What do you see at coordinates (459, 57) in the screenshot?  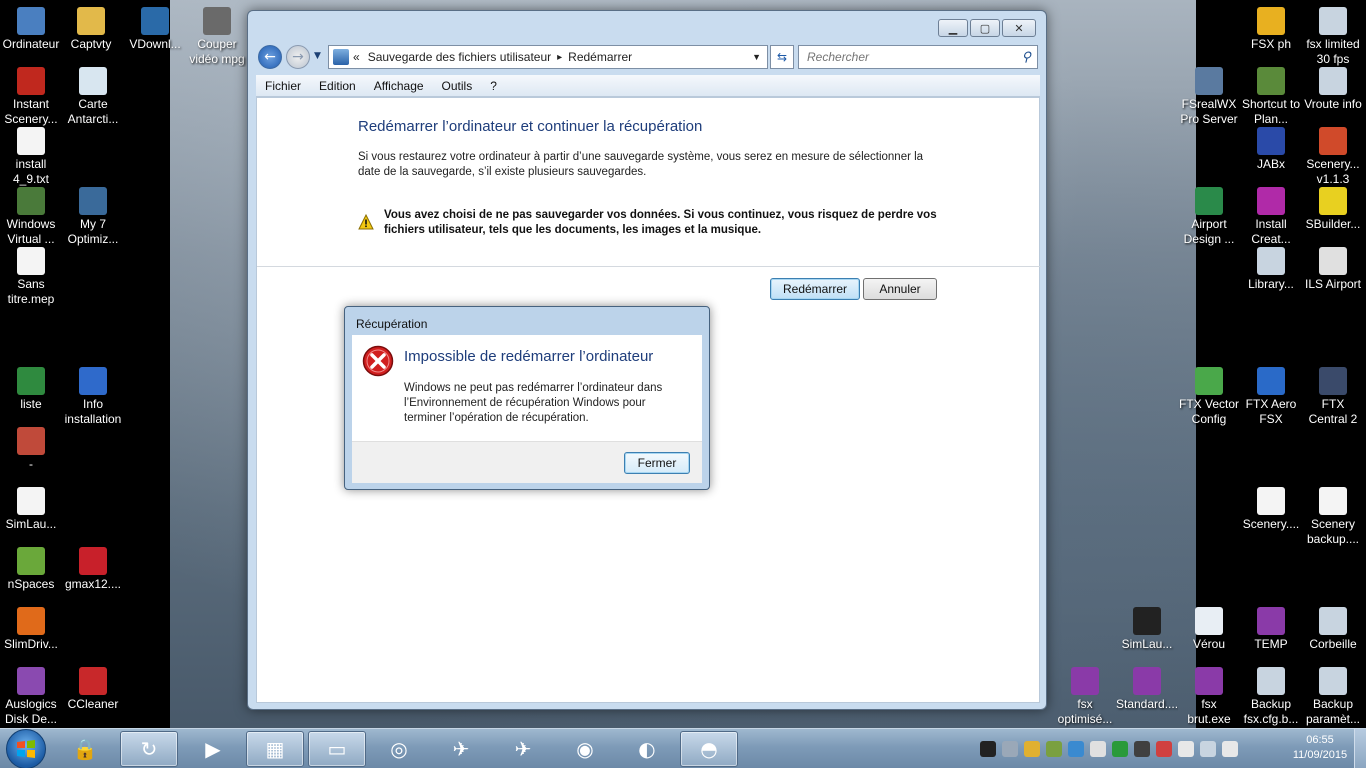 I see `breadcrumb-backup: Sauvegarde des fichiers utilisateur` at bounding box center [459, 57].